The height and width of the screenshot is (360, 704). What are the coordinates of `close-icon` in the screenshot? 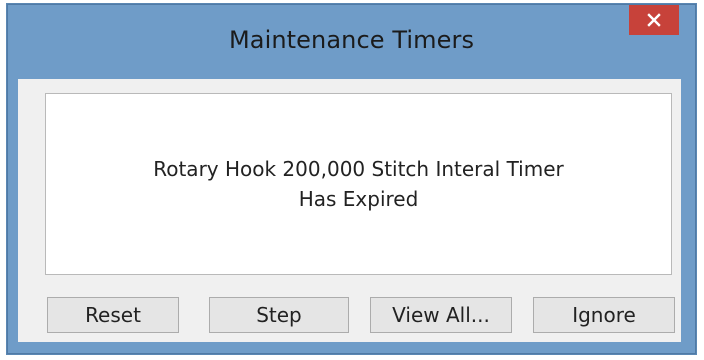 It's located at (654, 20).